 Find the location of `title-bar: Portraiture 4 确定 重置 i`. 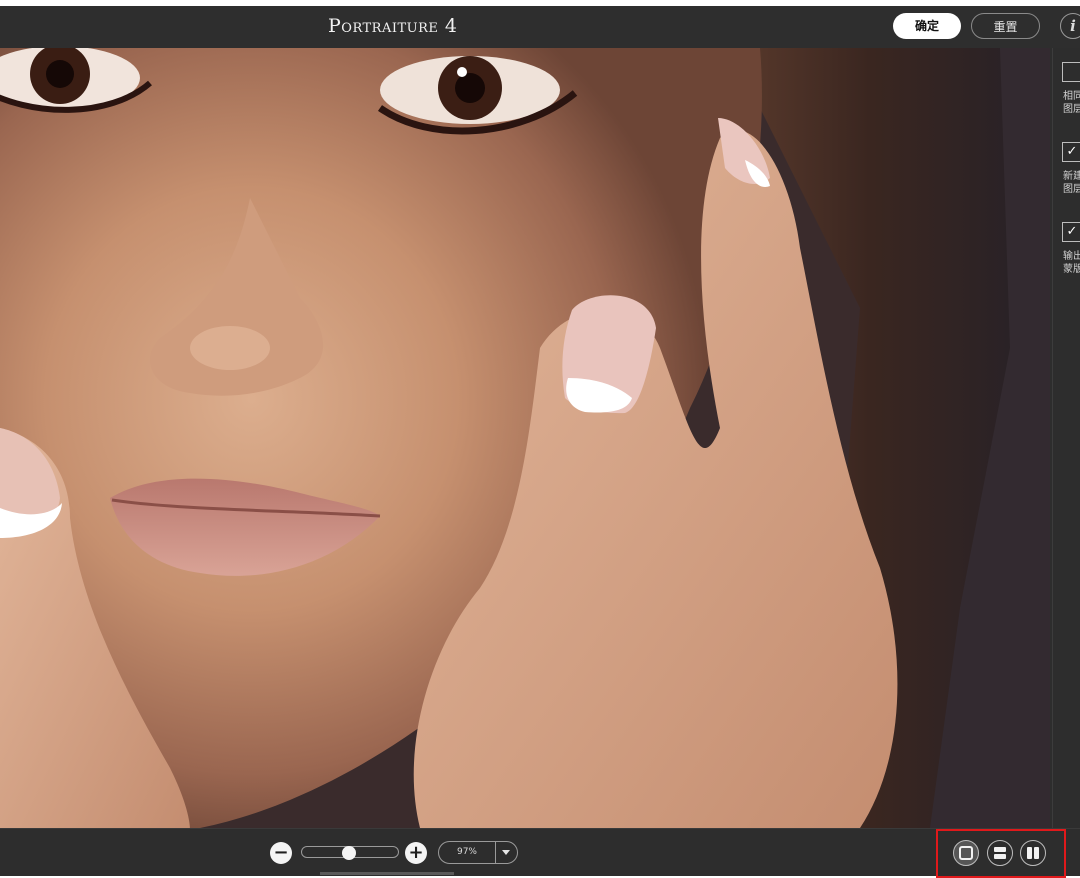

title-bar: Portraiture 4 确定 重置 i is located at coordinates (540, 27).